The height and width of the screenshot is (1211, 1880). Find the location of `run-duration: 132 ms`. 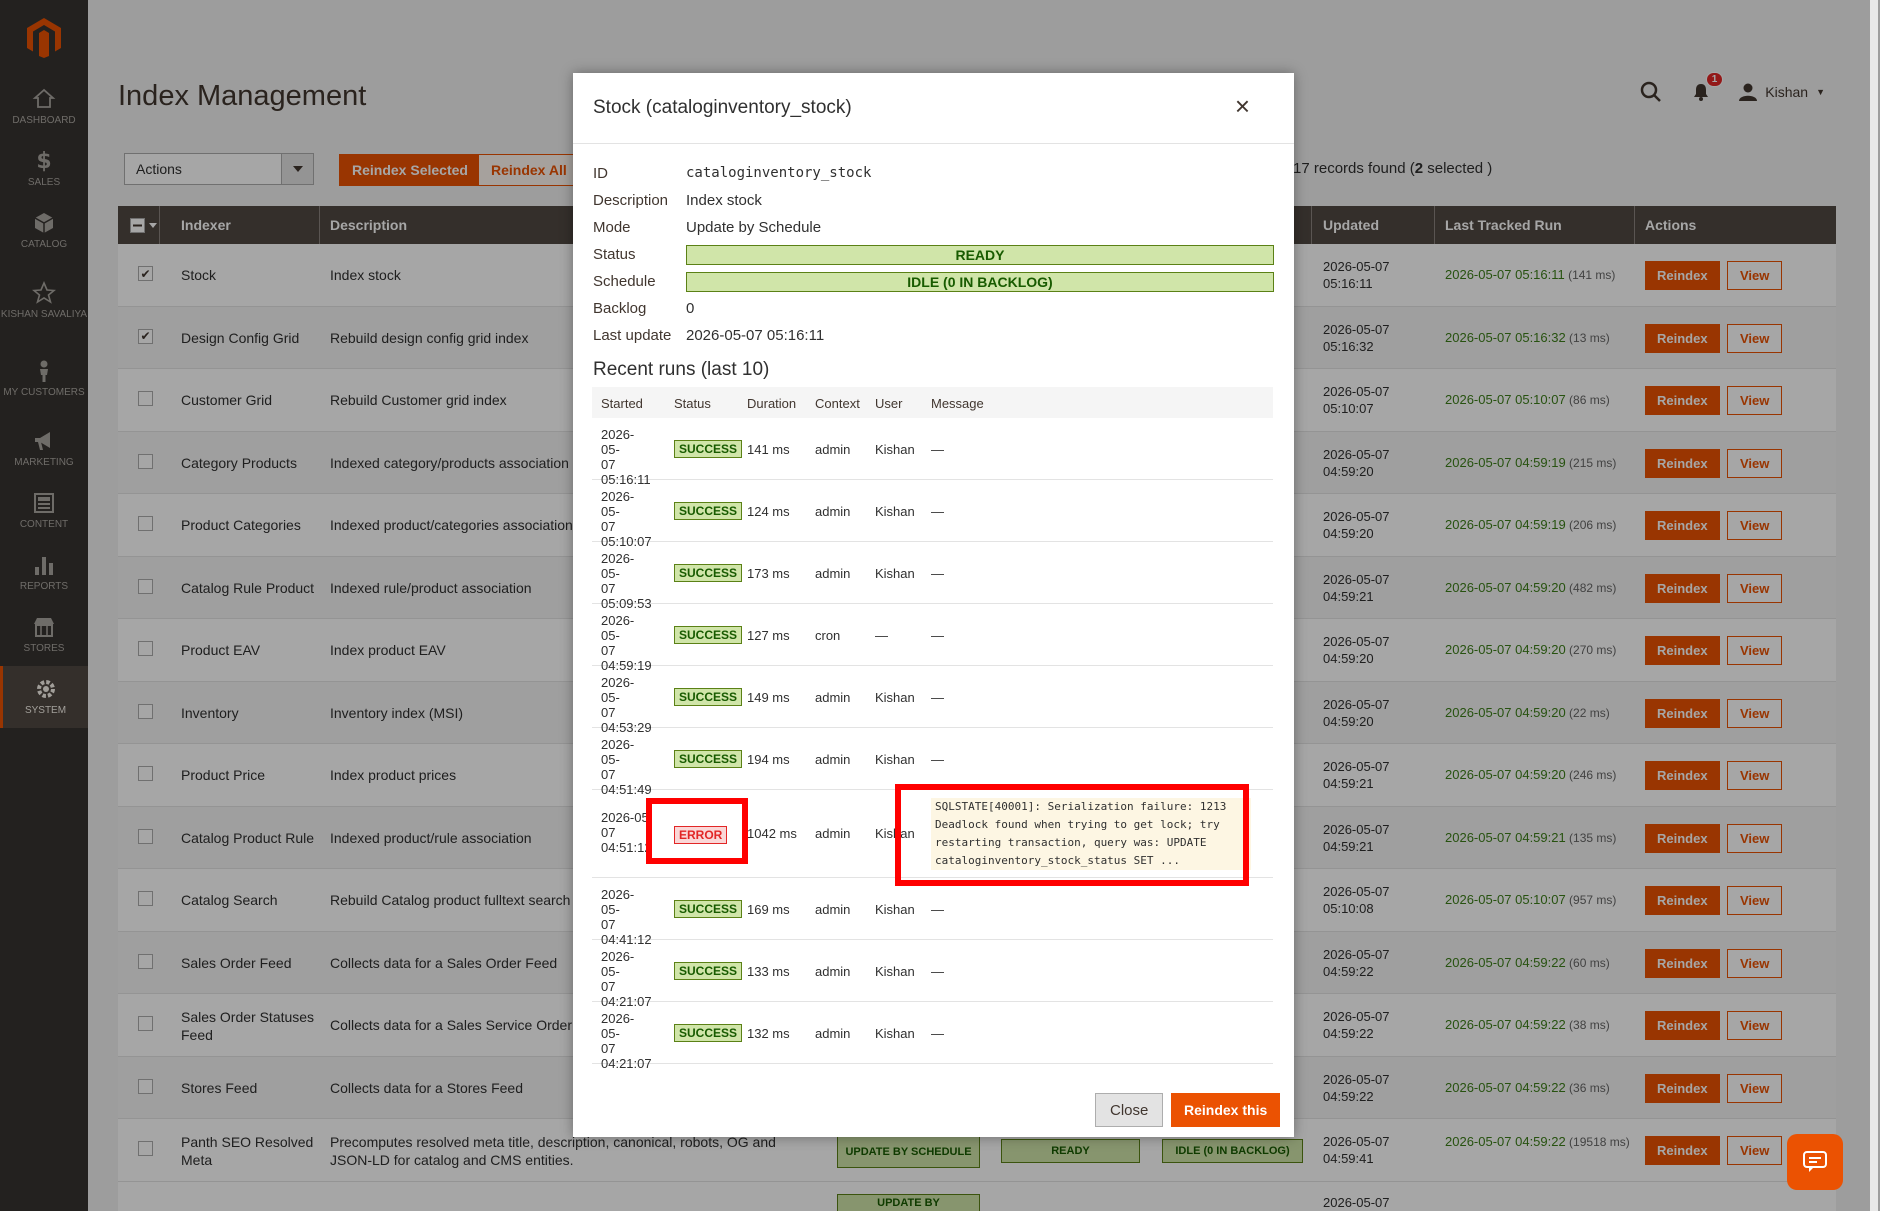

run-duration: 132 ms is located at coordinates (768, 1033).